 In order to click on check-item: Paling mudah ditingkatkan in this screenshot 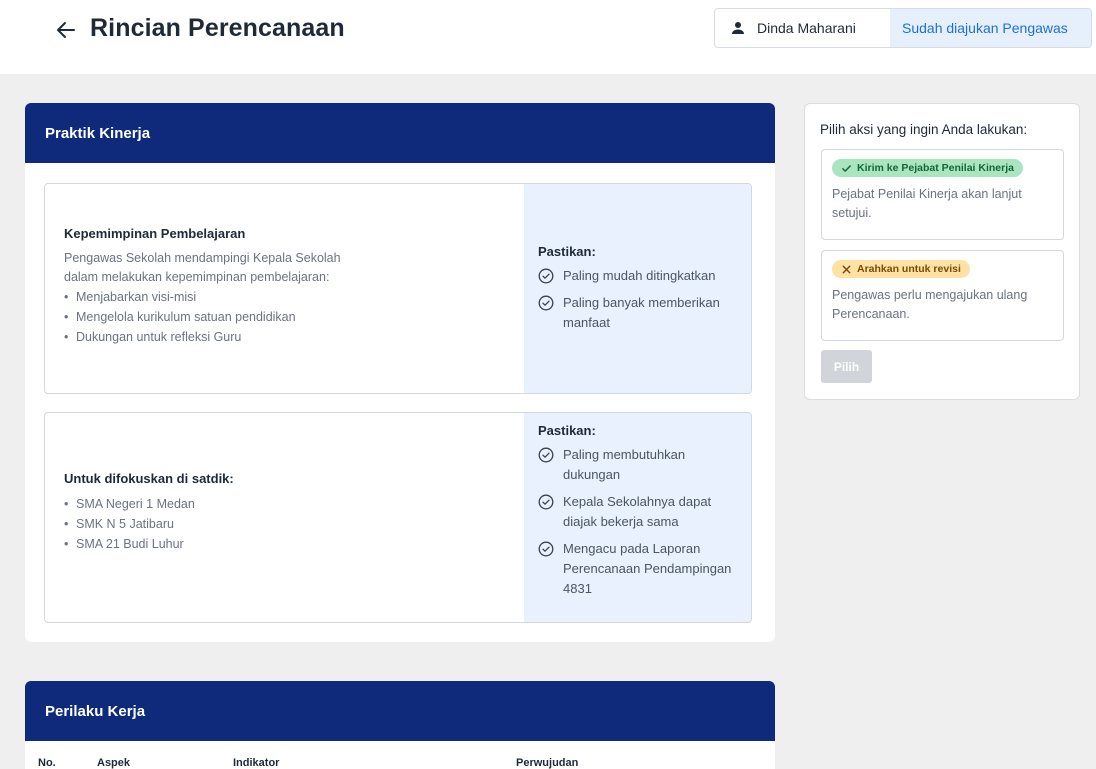, I will do `click(639, 276)`.